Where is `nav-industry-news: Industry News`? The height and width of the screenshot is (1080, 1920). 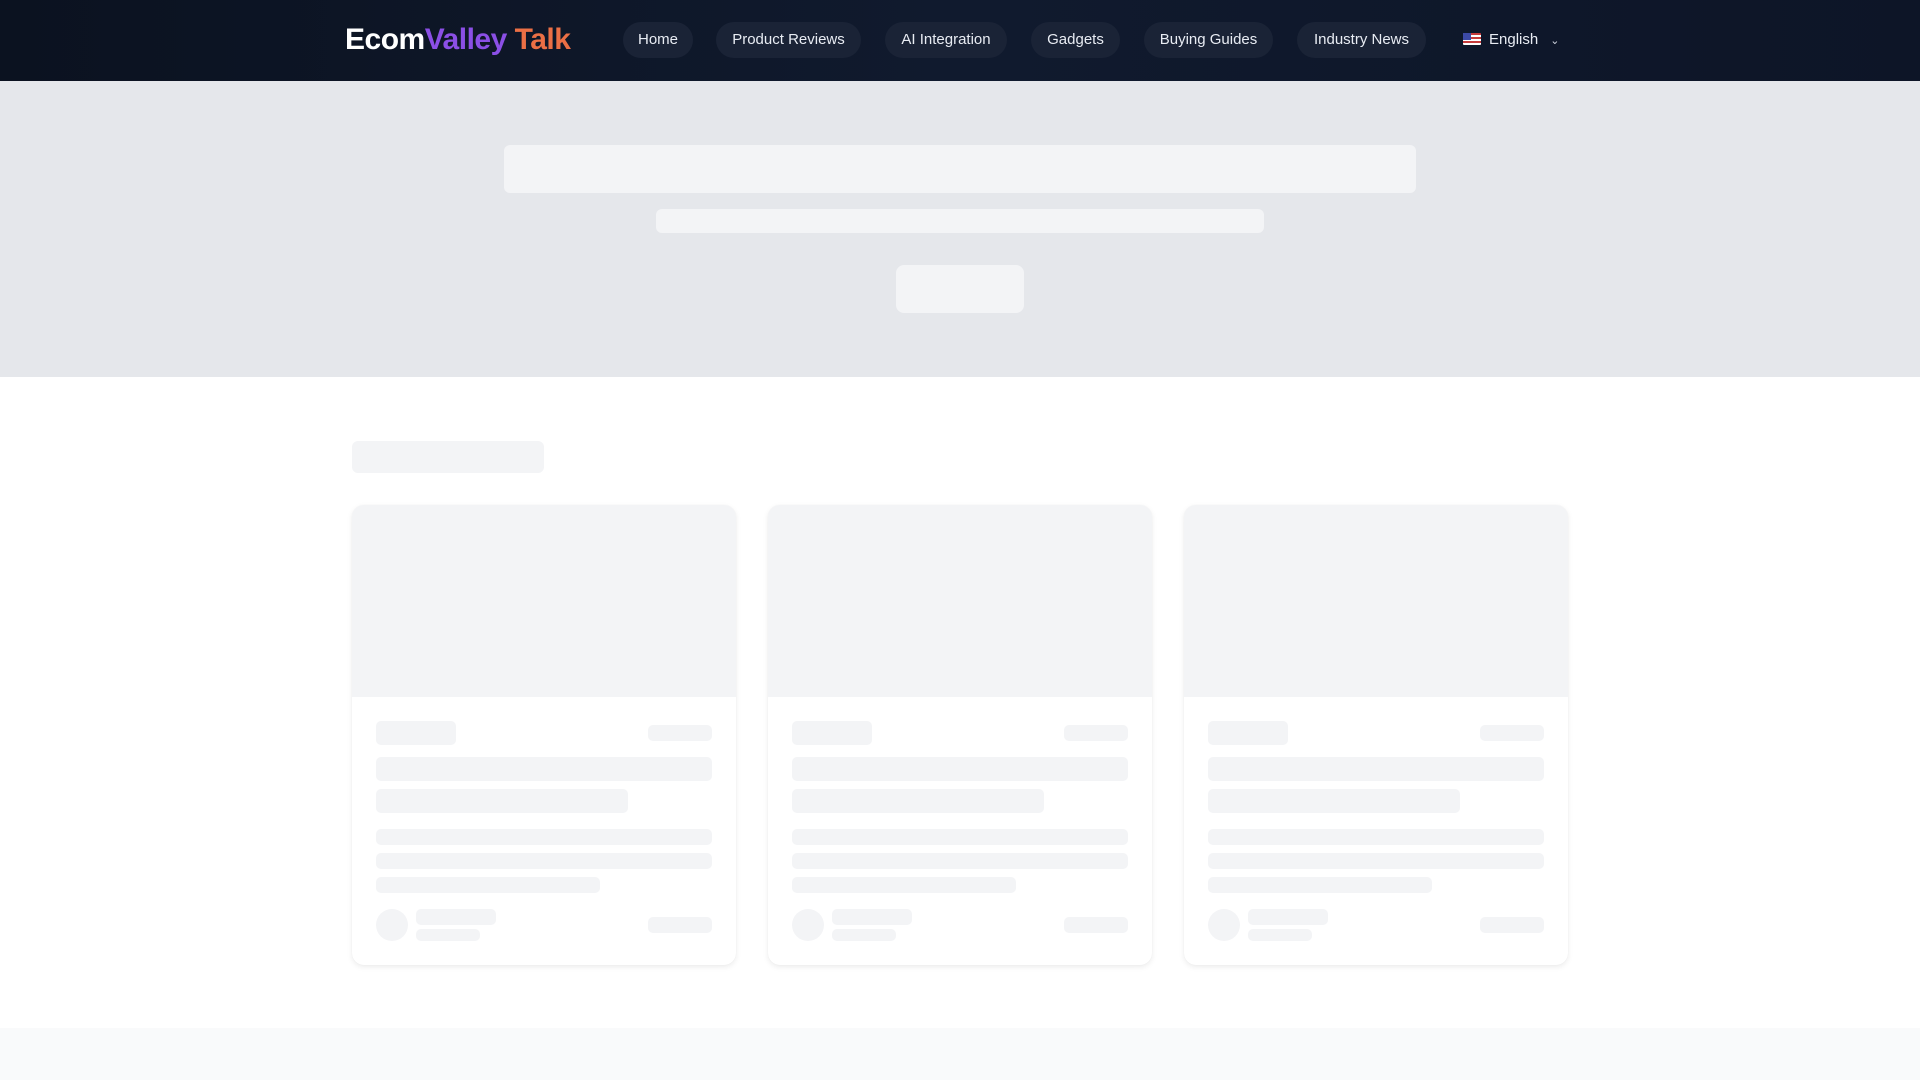
nav-industry-news: Industry News is located at coordinates (1361, 40).